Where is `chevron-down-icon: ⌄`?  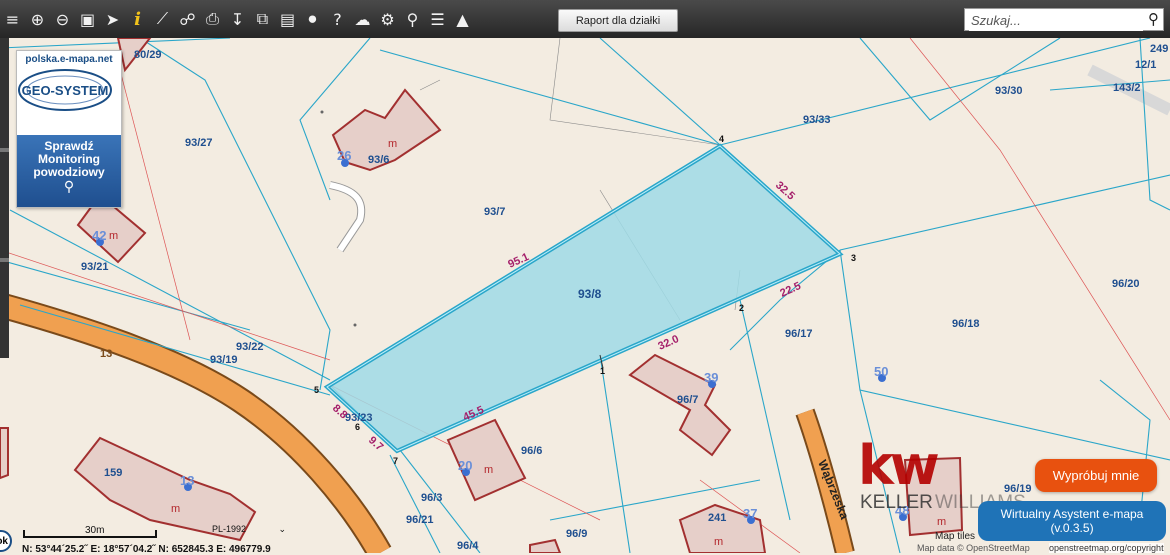
chevron-down-icon: ⌄ is located at coordinates (282, 529).